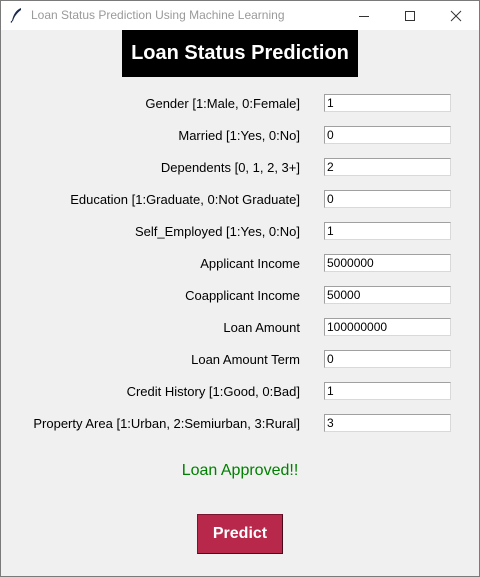  I want to click on minimize-icon, so click(364, 16).